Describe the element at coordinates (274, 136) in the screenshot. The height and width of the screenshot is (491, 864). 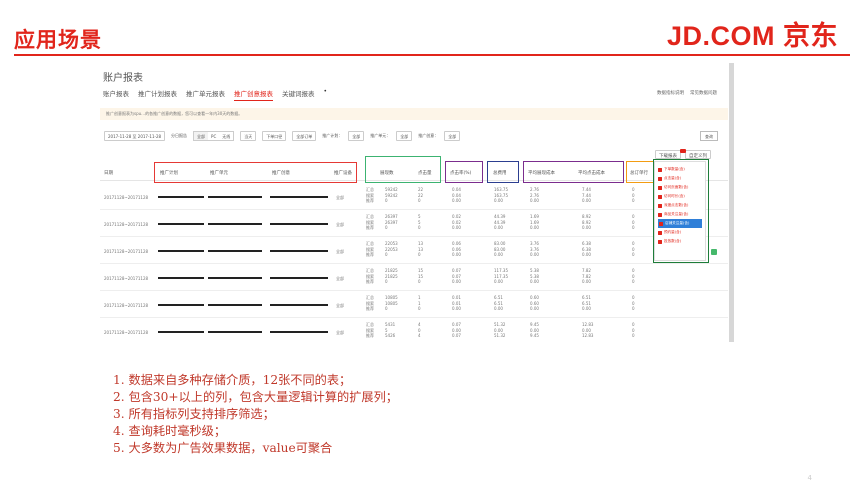
I see `order-caliber-select: 下单口径` at that location.